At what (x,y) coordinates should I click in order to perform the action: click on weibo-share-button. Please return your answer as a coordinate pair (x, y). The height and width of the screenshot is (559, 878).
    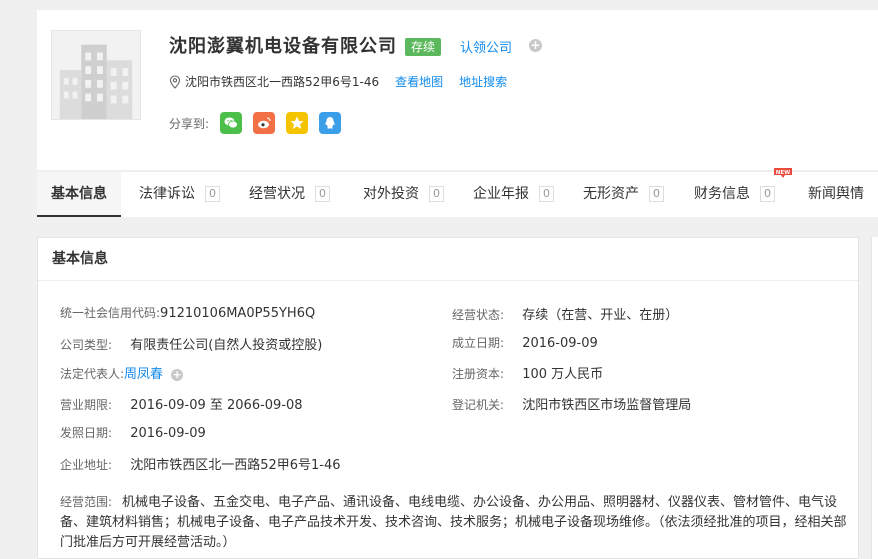
    Looking at the image, I should click on (264, 123).